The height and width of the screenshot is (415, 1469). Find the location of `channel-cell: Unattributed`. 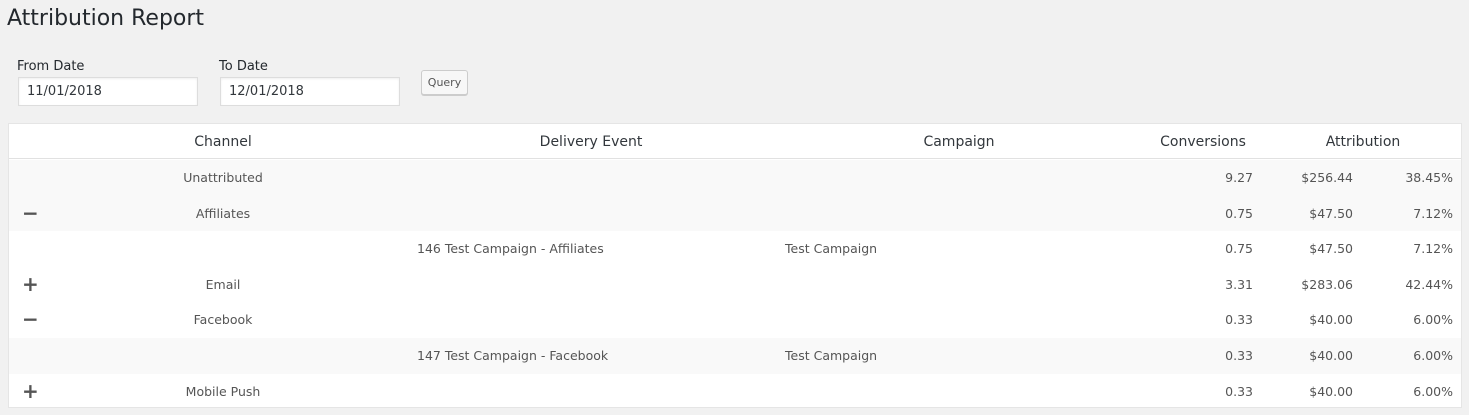

channel-cell: Unattributed is located at coordinates (223, 177).